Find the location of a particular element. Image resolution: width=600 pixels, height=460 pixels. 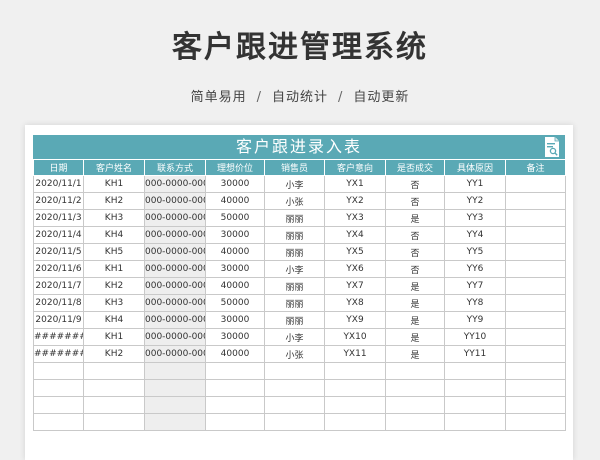

table-cell: KH3 is located at coordinates (114, 218).